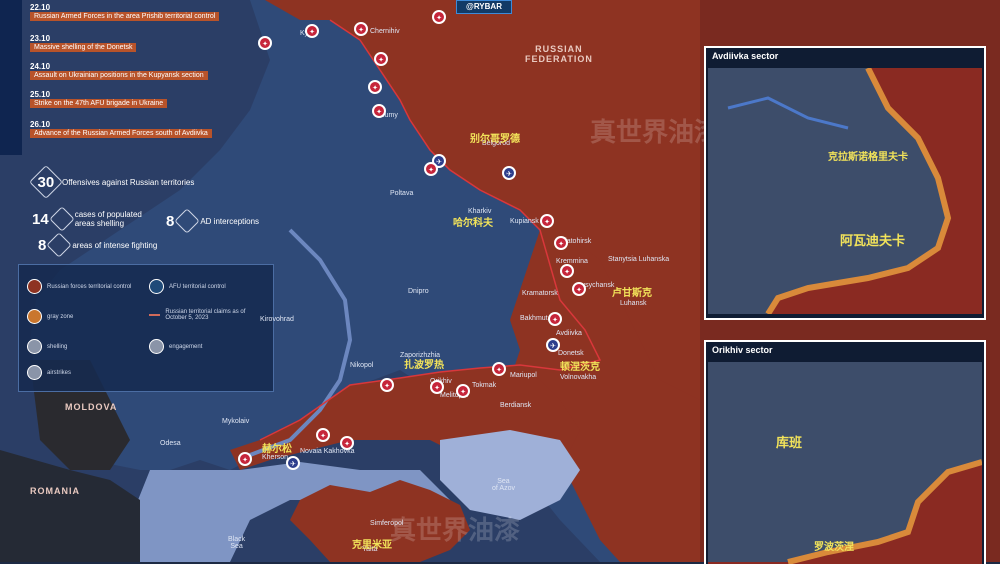 Image resolution: width=1000 pixels, height=564 pixels. I want to click on city-label: Volnovakha, so click(578, 377).